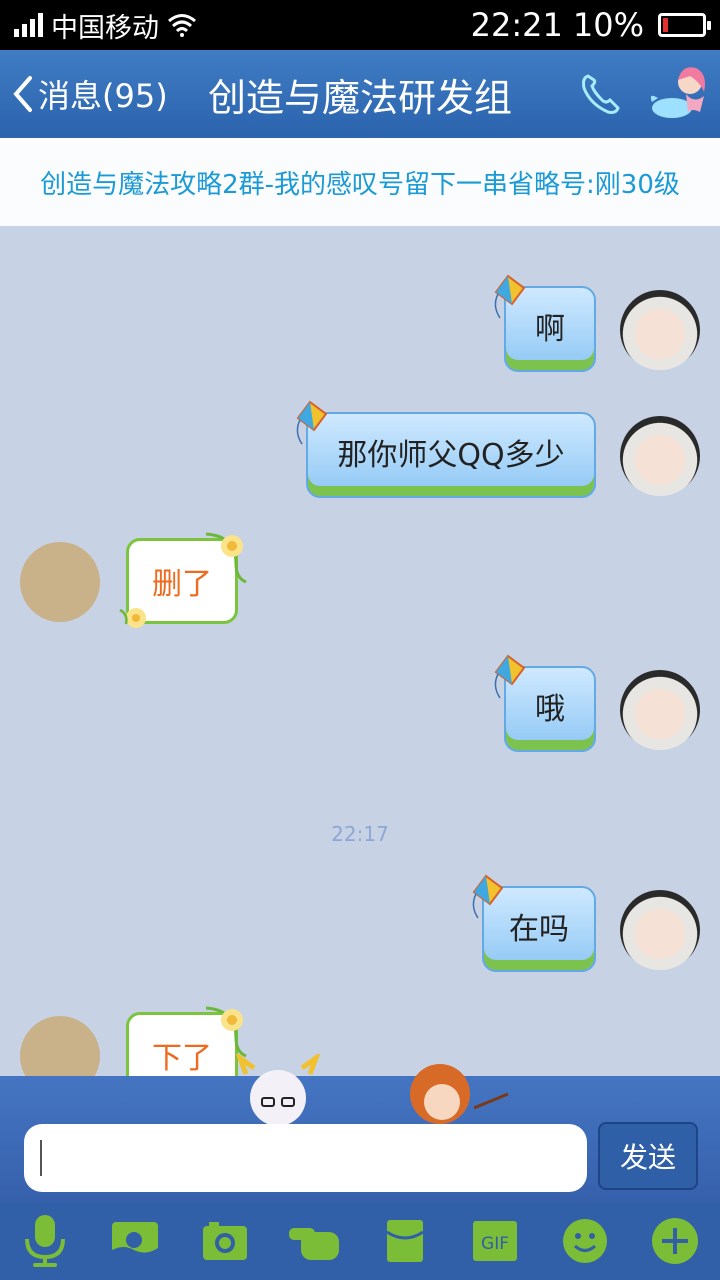  I want to click on back-label: 消息(95), so click(103, 96).